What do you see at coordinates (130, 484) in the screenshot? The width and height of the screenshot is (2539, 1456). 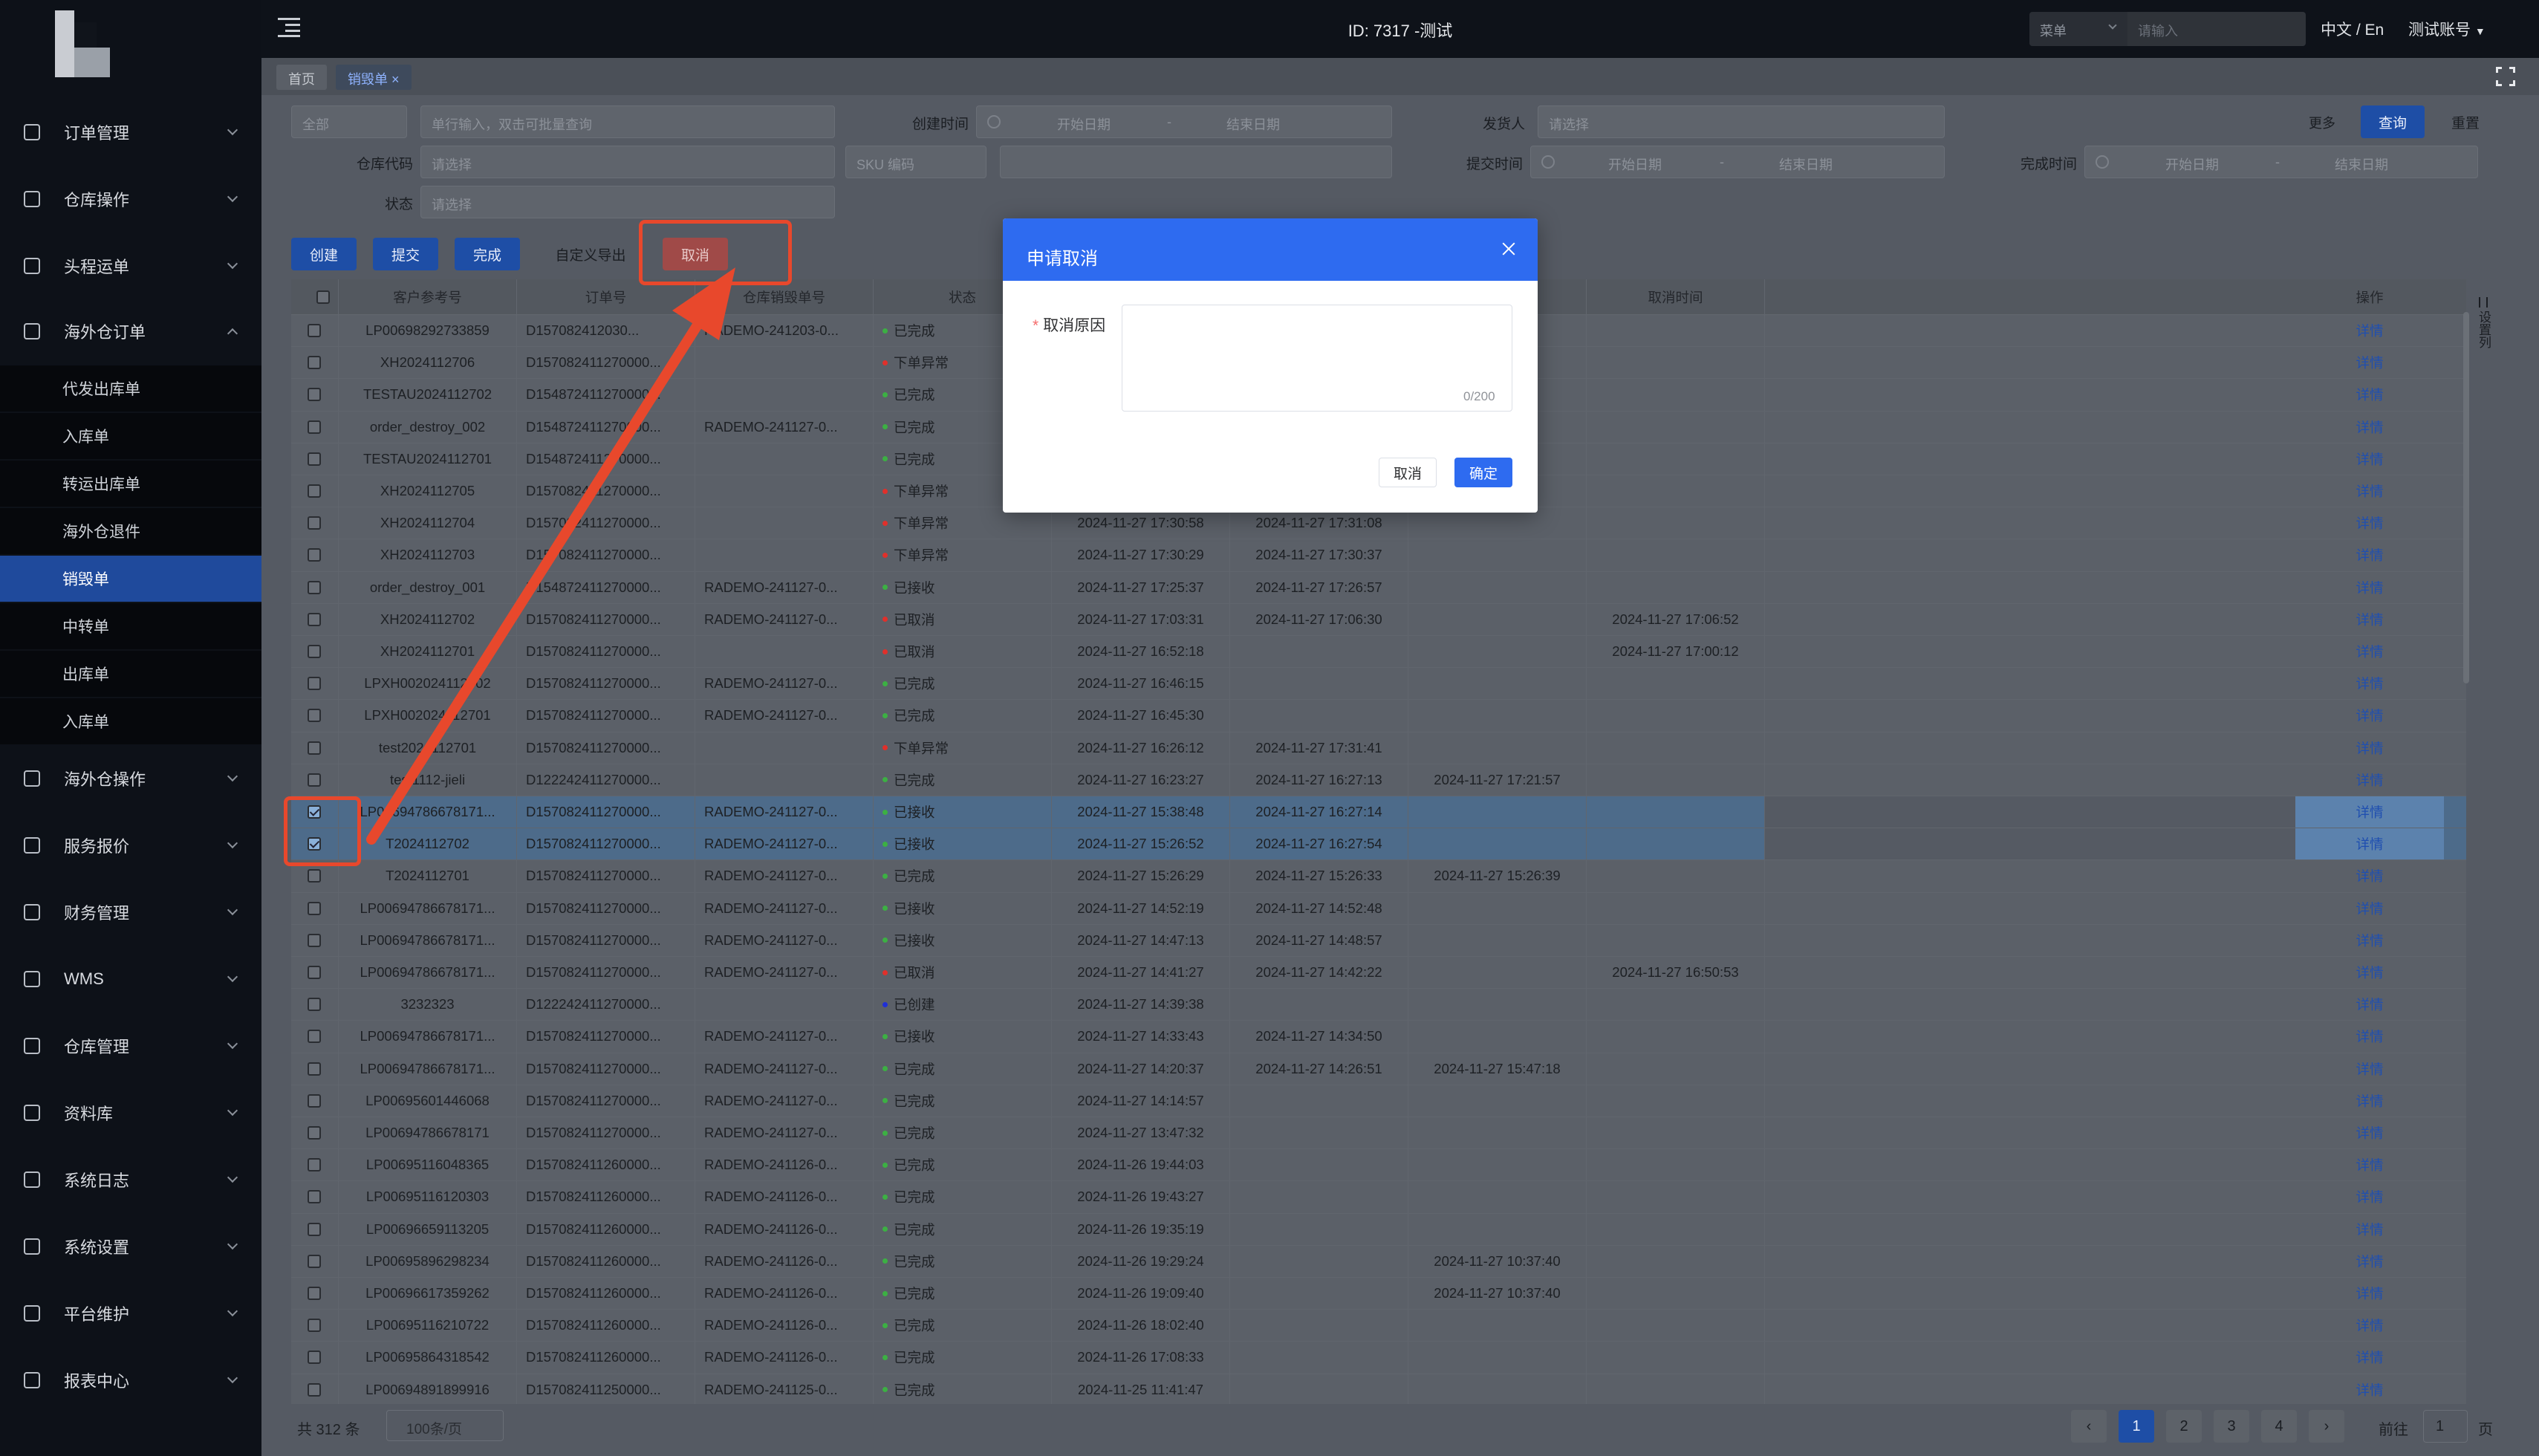 I see `sidebar-subitem: 转运出库单` at bounding box center [130, 484].